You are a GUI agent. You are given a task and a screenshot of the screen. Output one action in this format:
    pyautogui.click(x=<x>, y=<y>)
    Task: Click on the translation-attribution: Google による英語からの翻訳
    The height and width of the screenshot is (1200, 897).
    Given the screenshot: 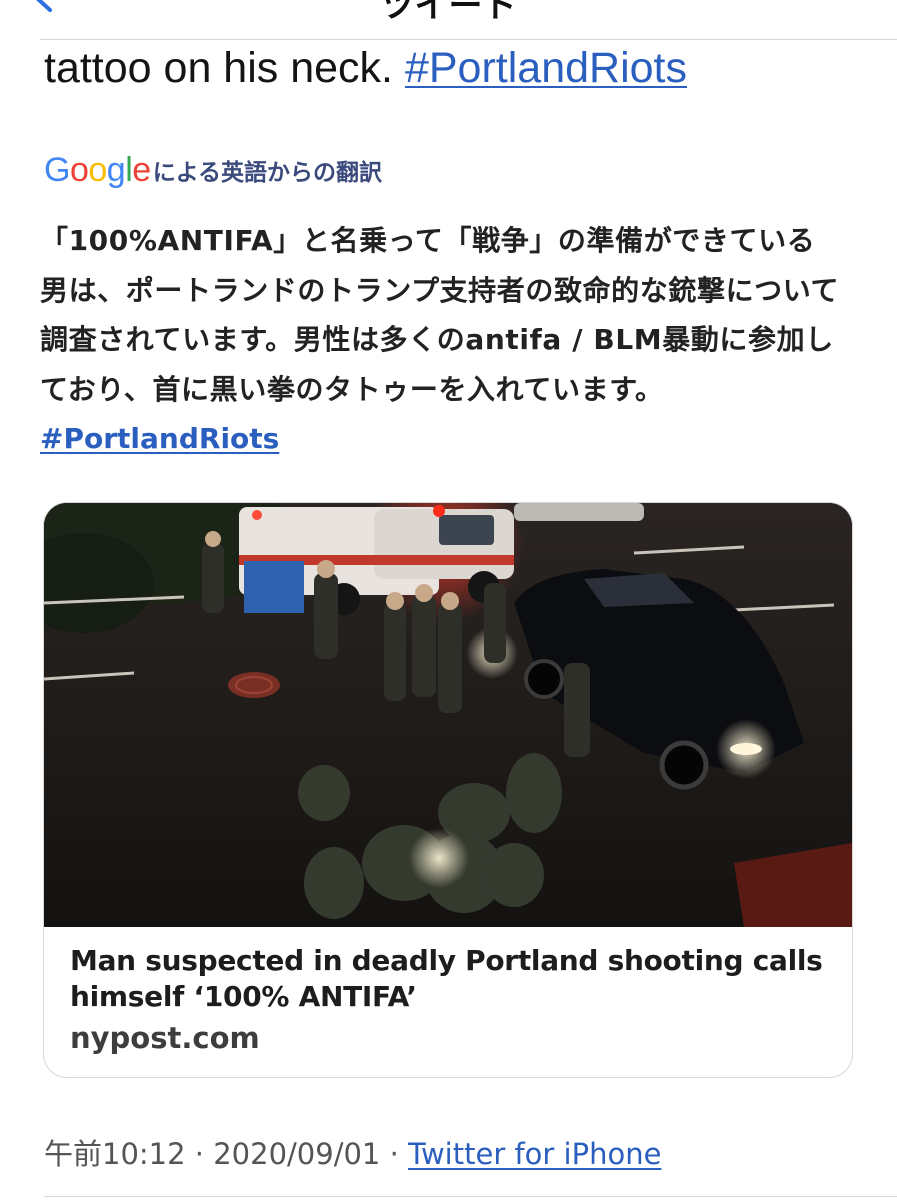 What is the action you would take?
    pyautogui.click(x=213, y=170)
    